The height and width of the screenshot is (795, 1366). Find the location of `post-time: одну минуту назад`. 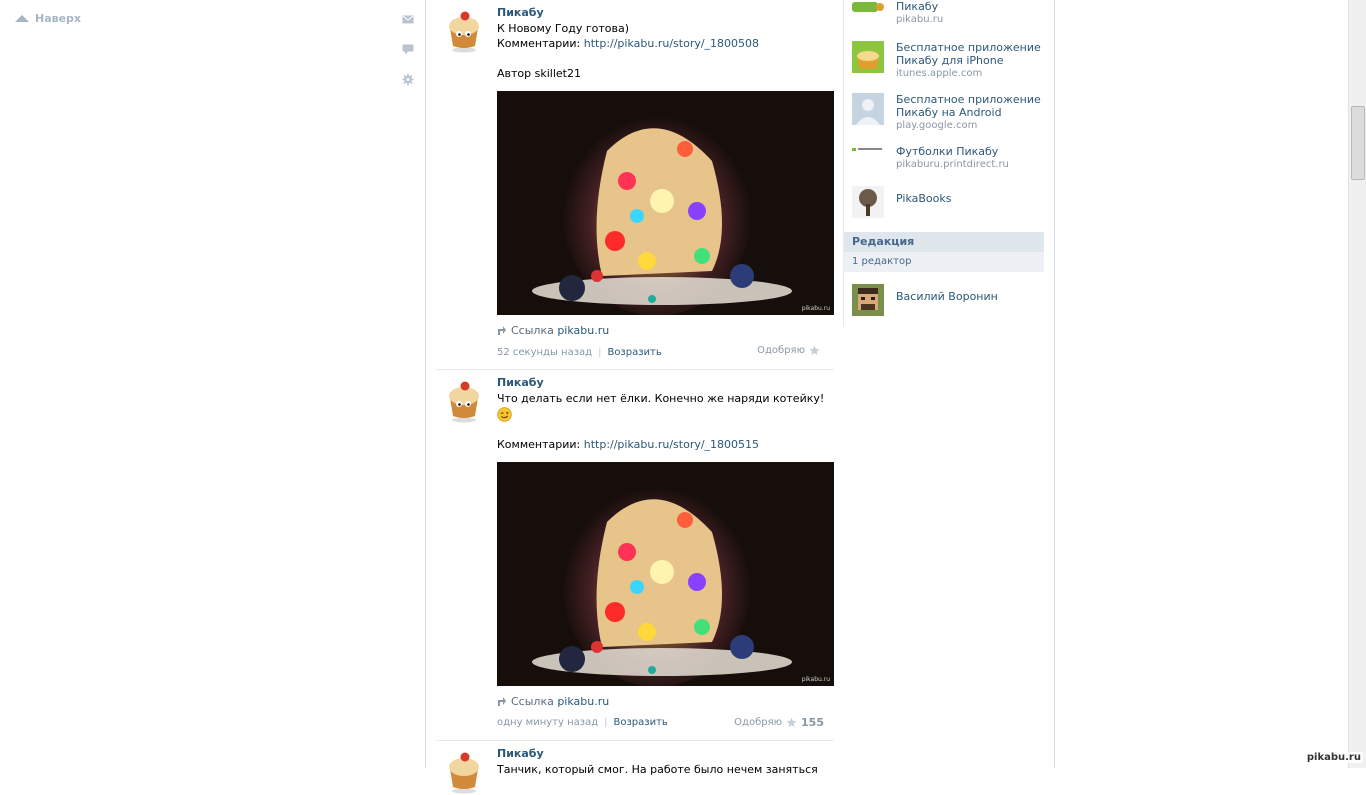

post-time: одну минуту назад is located at coordinates (547, 722).